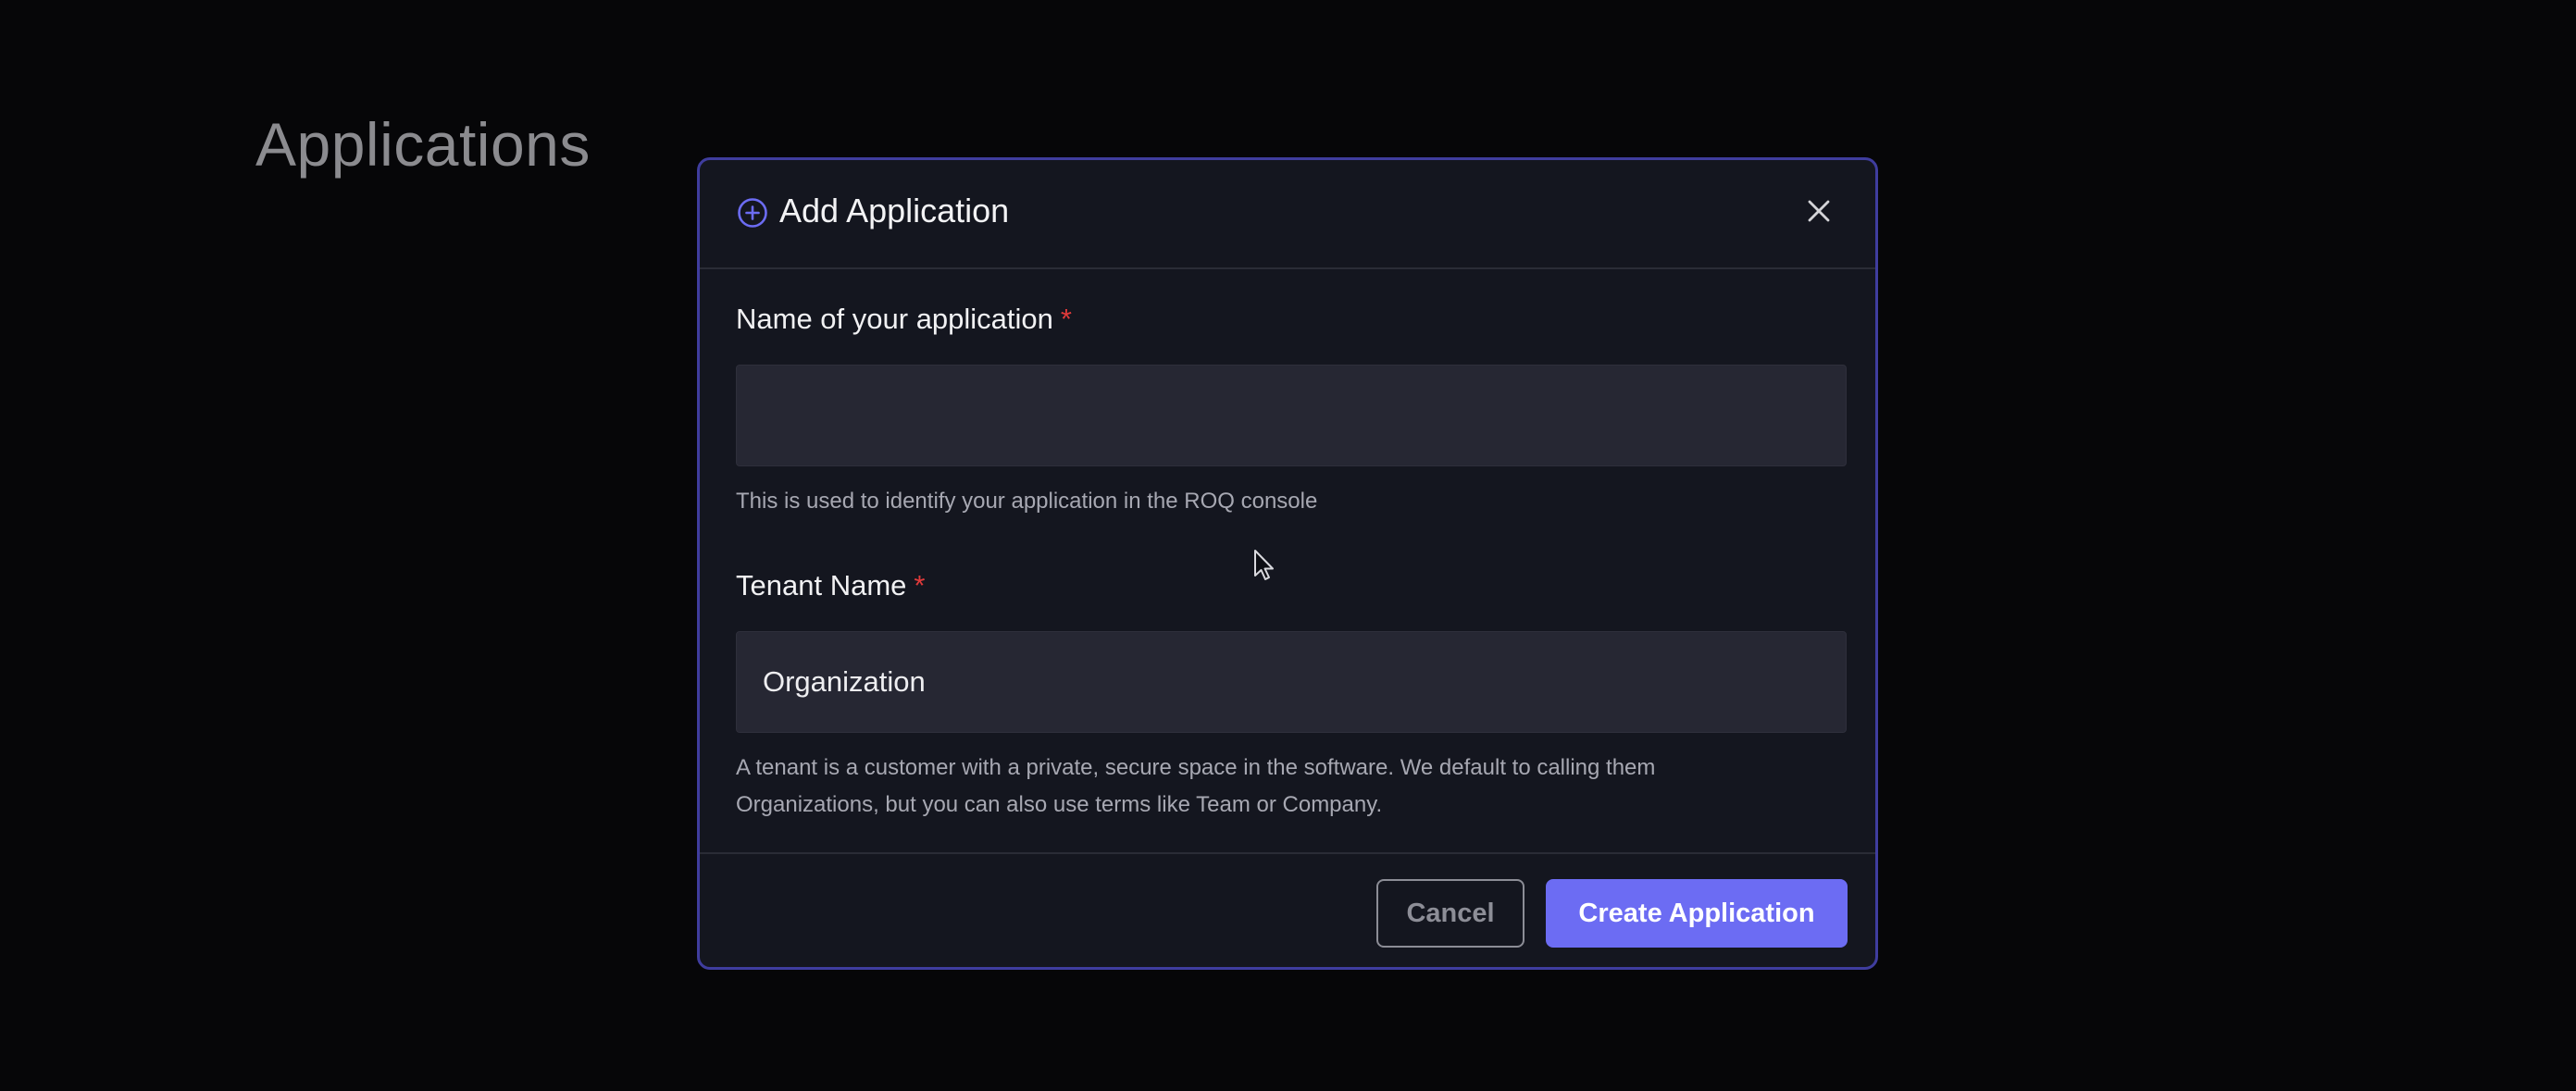 The image size is (2576, 1091). What do you see at coordinates (1697, 913) in the screenshot?
I see `create-application-button: Create Application` at bounding box center [1697, 913].